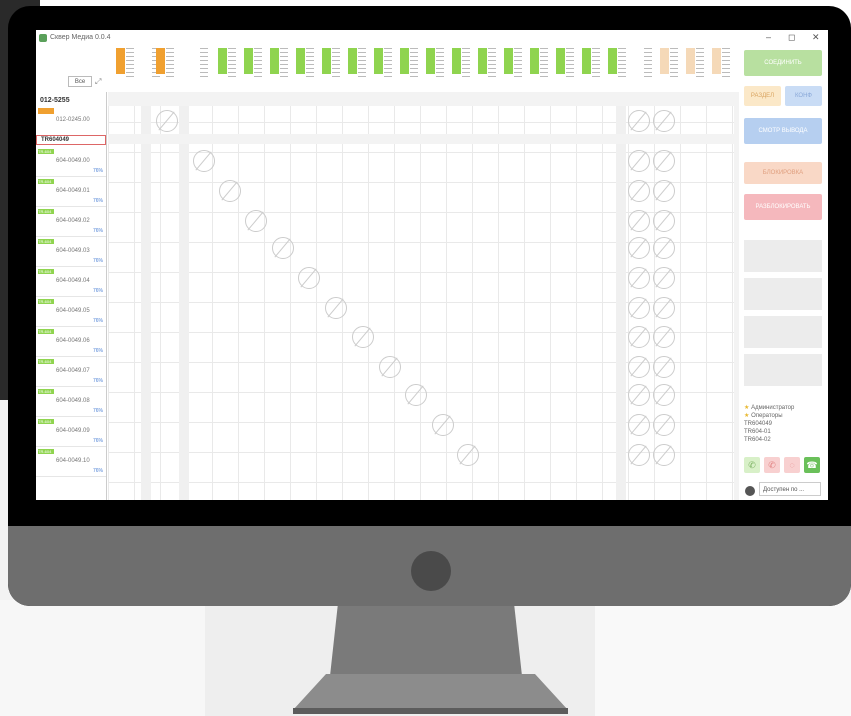 This screenshot has width=851, height=716. Describe the element at coordinates (431, 571) in the screenshot. I see `camera-icon` at that location.